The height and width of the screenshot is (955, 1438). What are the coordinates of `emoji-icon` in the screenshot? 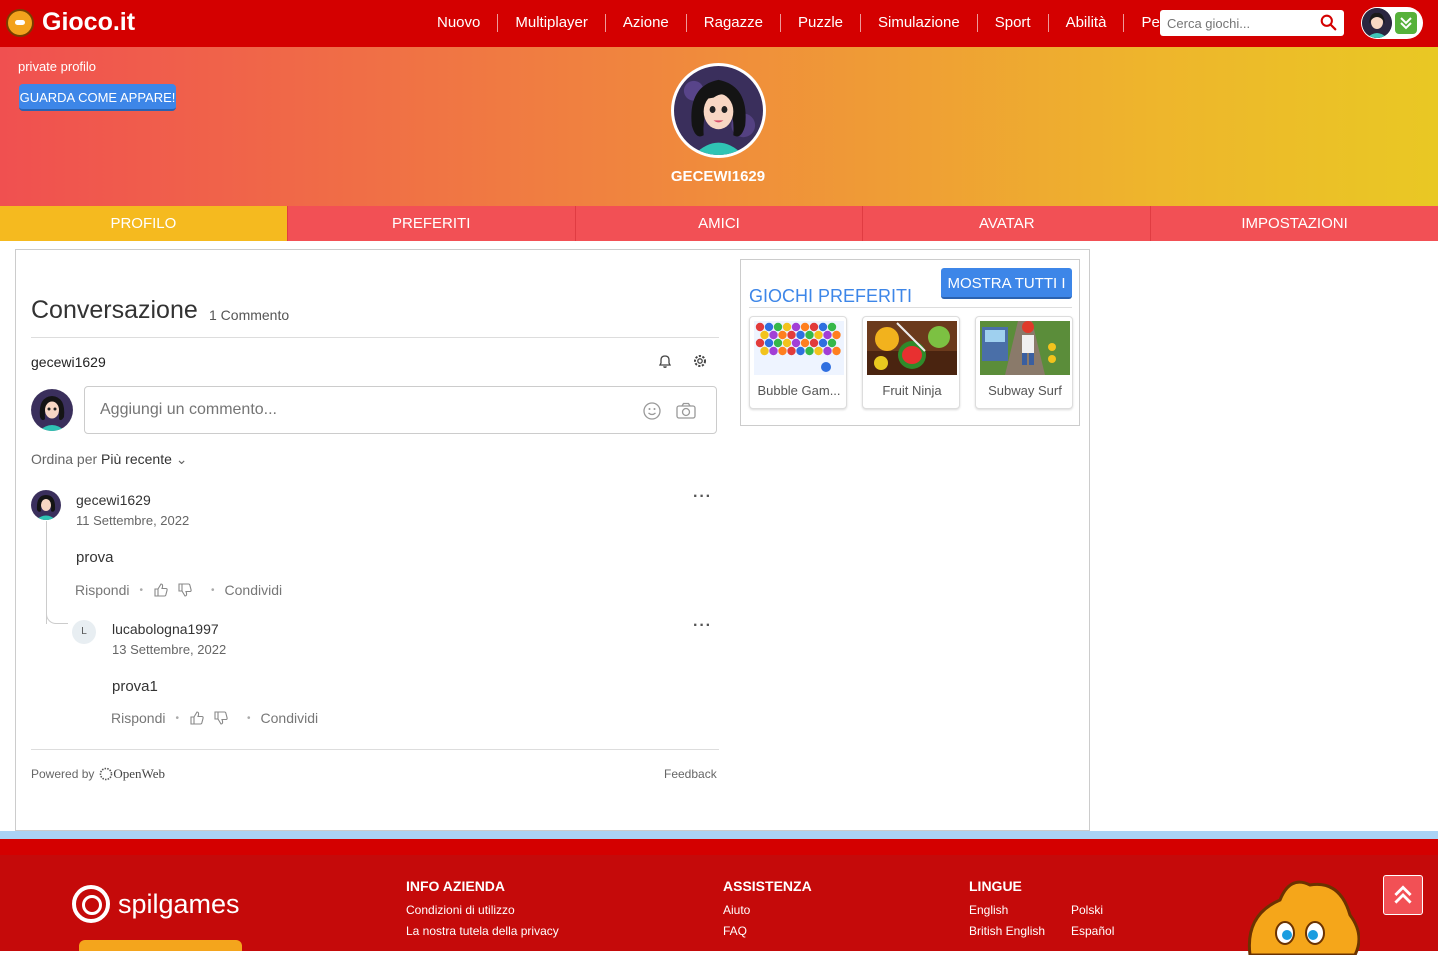 It's located at (652, 411).